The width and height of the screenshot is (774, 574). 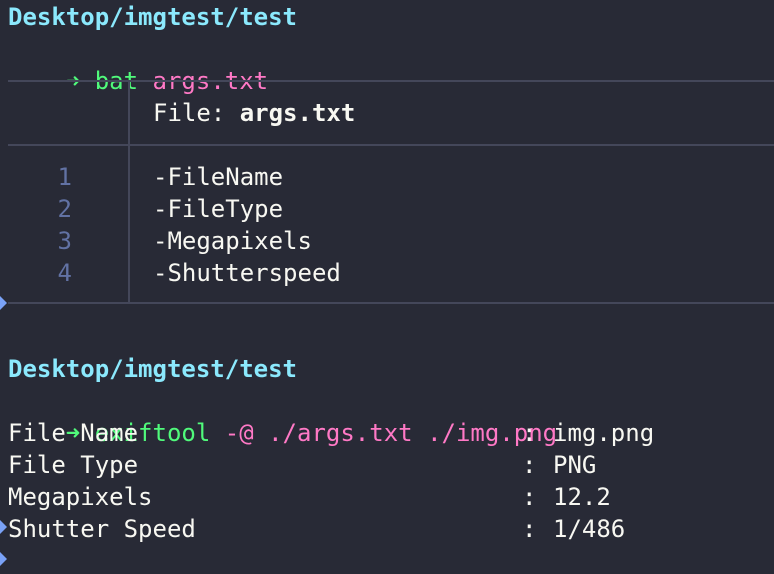 I want to click on command-line: ➜ bat args.txt, so click(x=138, y=64).